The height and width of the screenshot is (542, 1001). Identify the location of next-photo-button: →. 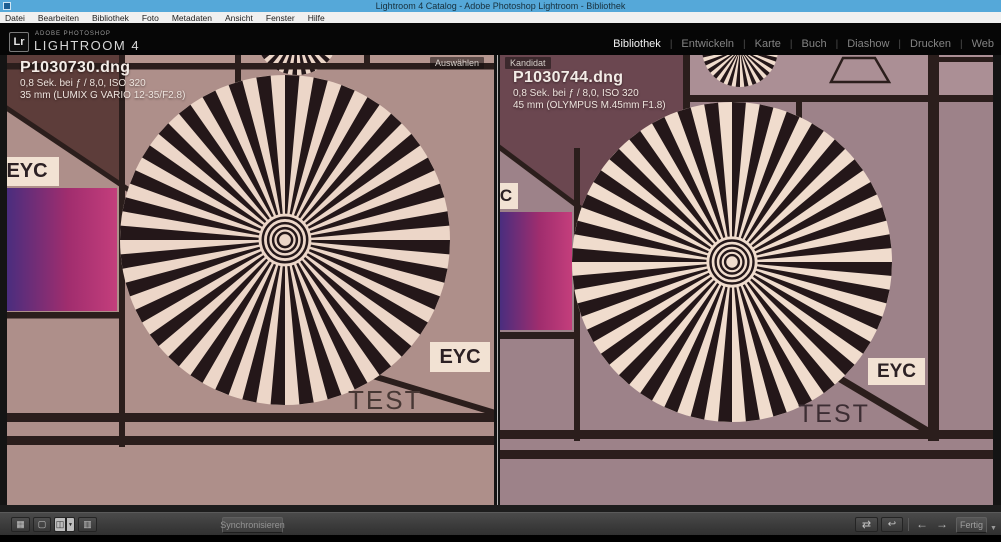
(942, 524).